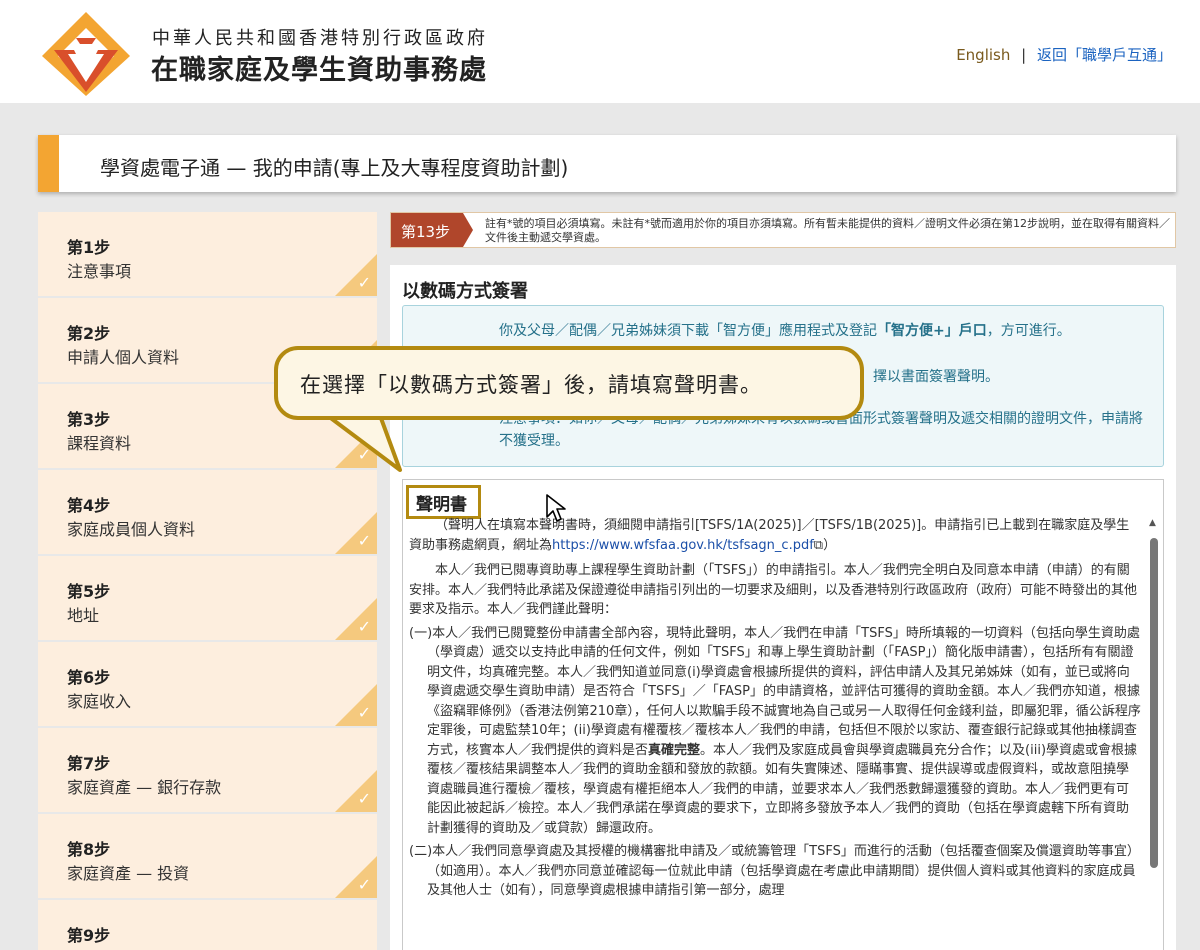 The image size is (1200, 950). Describe the element at coordinates (89, 849) in the screenshot. I see `step-number: 第8步` at that location.